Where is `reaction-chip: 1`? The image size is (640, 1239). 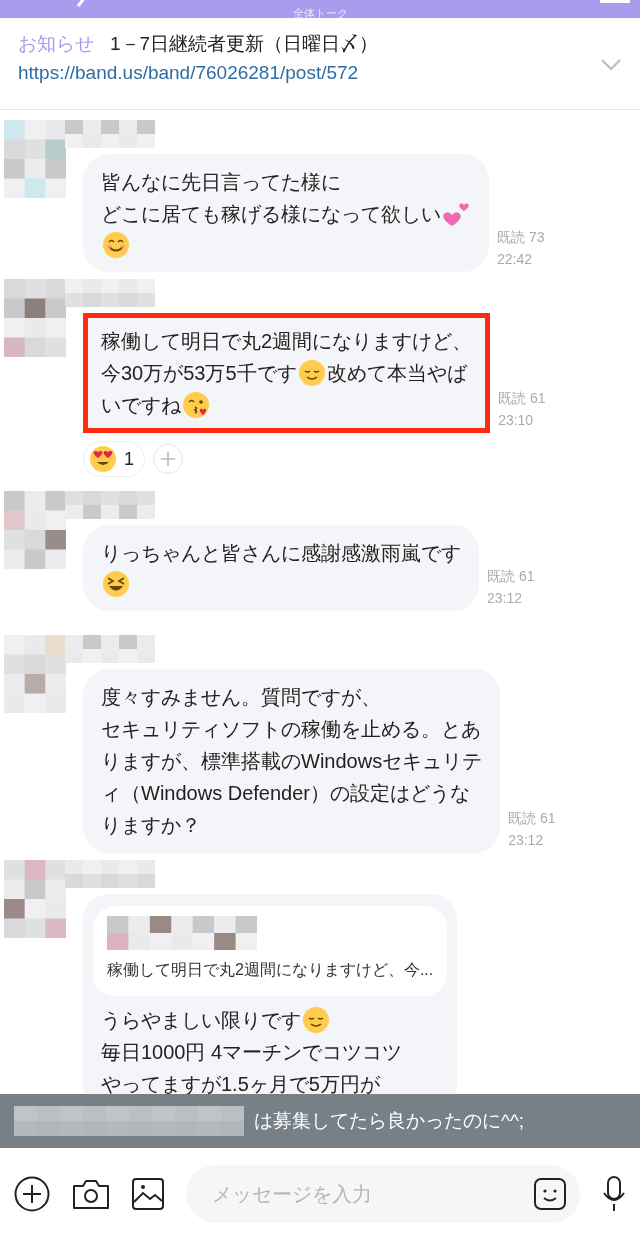 reaction-chip: 1 is located at coordinates (114, 459).